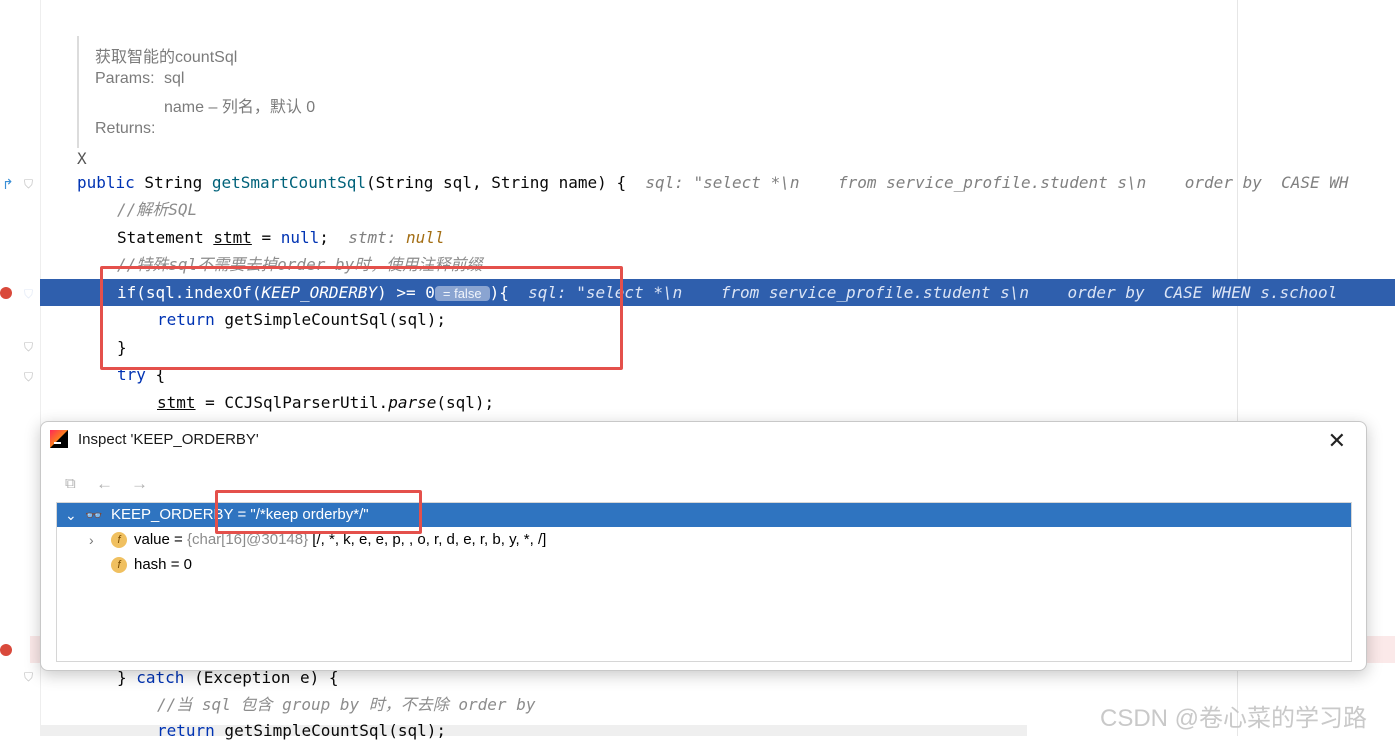  Describe the element at coordinates (425, 237) in the screenshot. I see `inline-debug-value: null` at that location.